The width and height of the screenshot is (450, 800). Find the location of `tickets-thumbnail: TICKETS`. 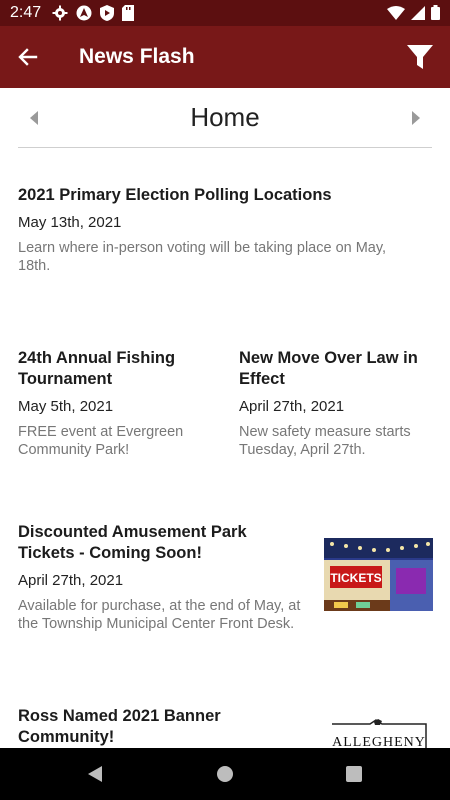

tickets-thumbnail: TICKETS is located at coordinates (378, 574).